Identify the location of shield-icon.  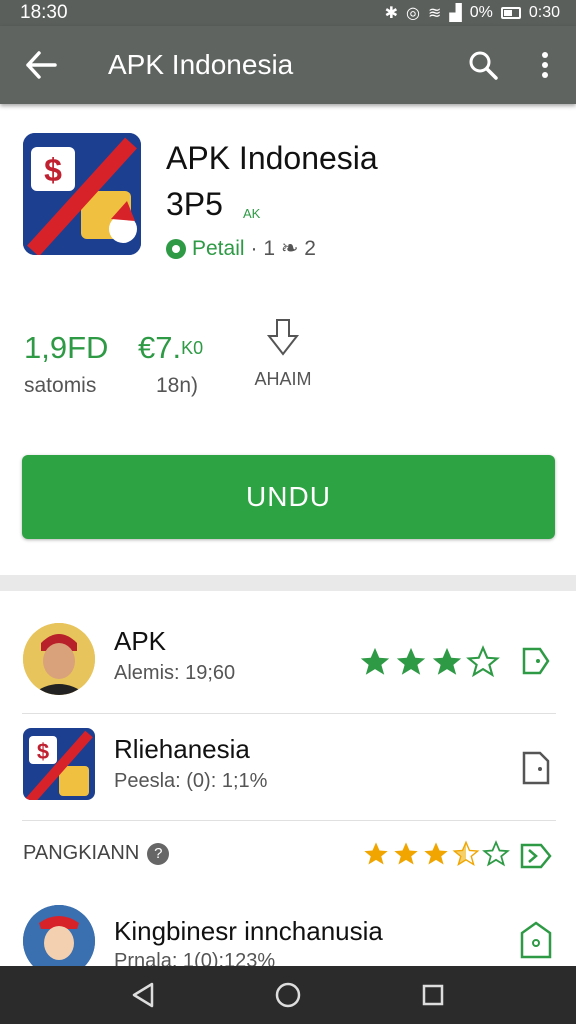
(536, 940).